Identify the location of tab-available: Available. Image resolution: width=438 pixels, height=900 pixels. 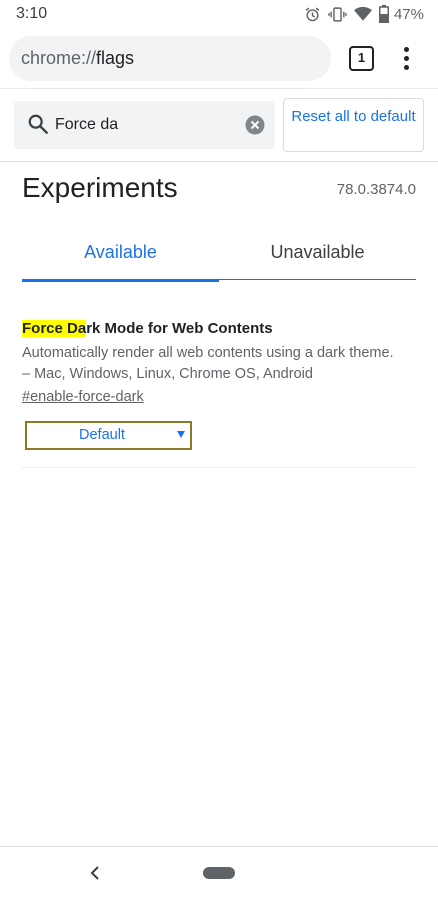
(120, 254).